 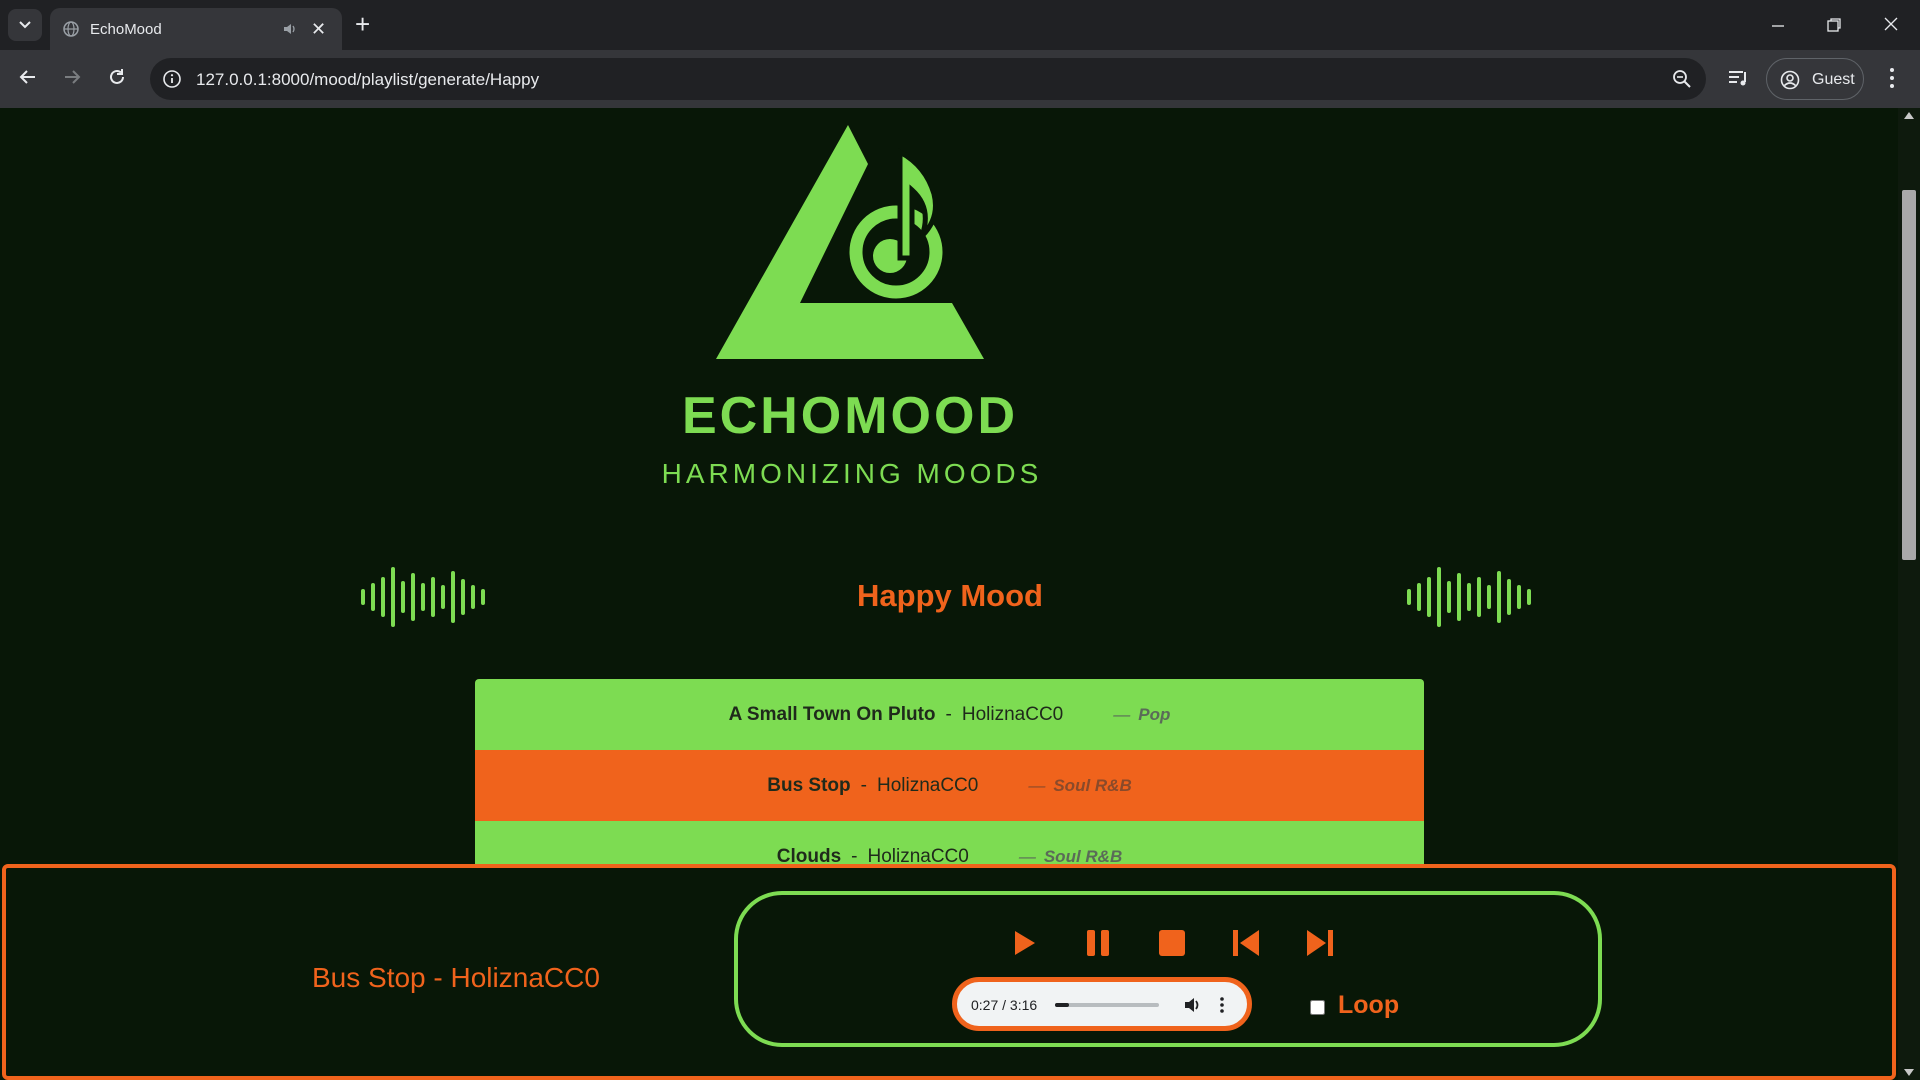 What do you see at coordinates (1193, 1005) in the screenshot?
I see `volume-icon` at bounding box center [1193, 1005].